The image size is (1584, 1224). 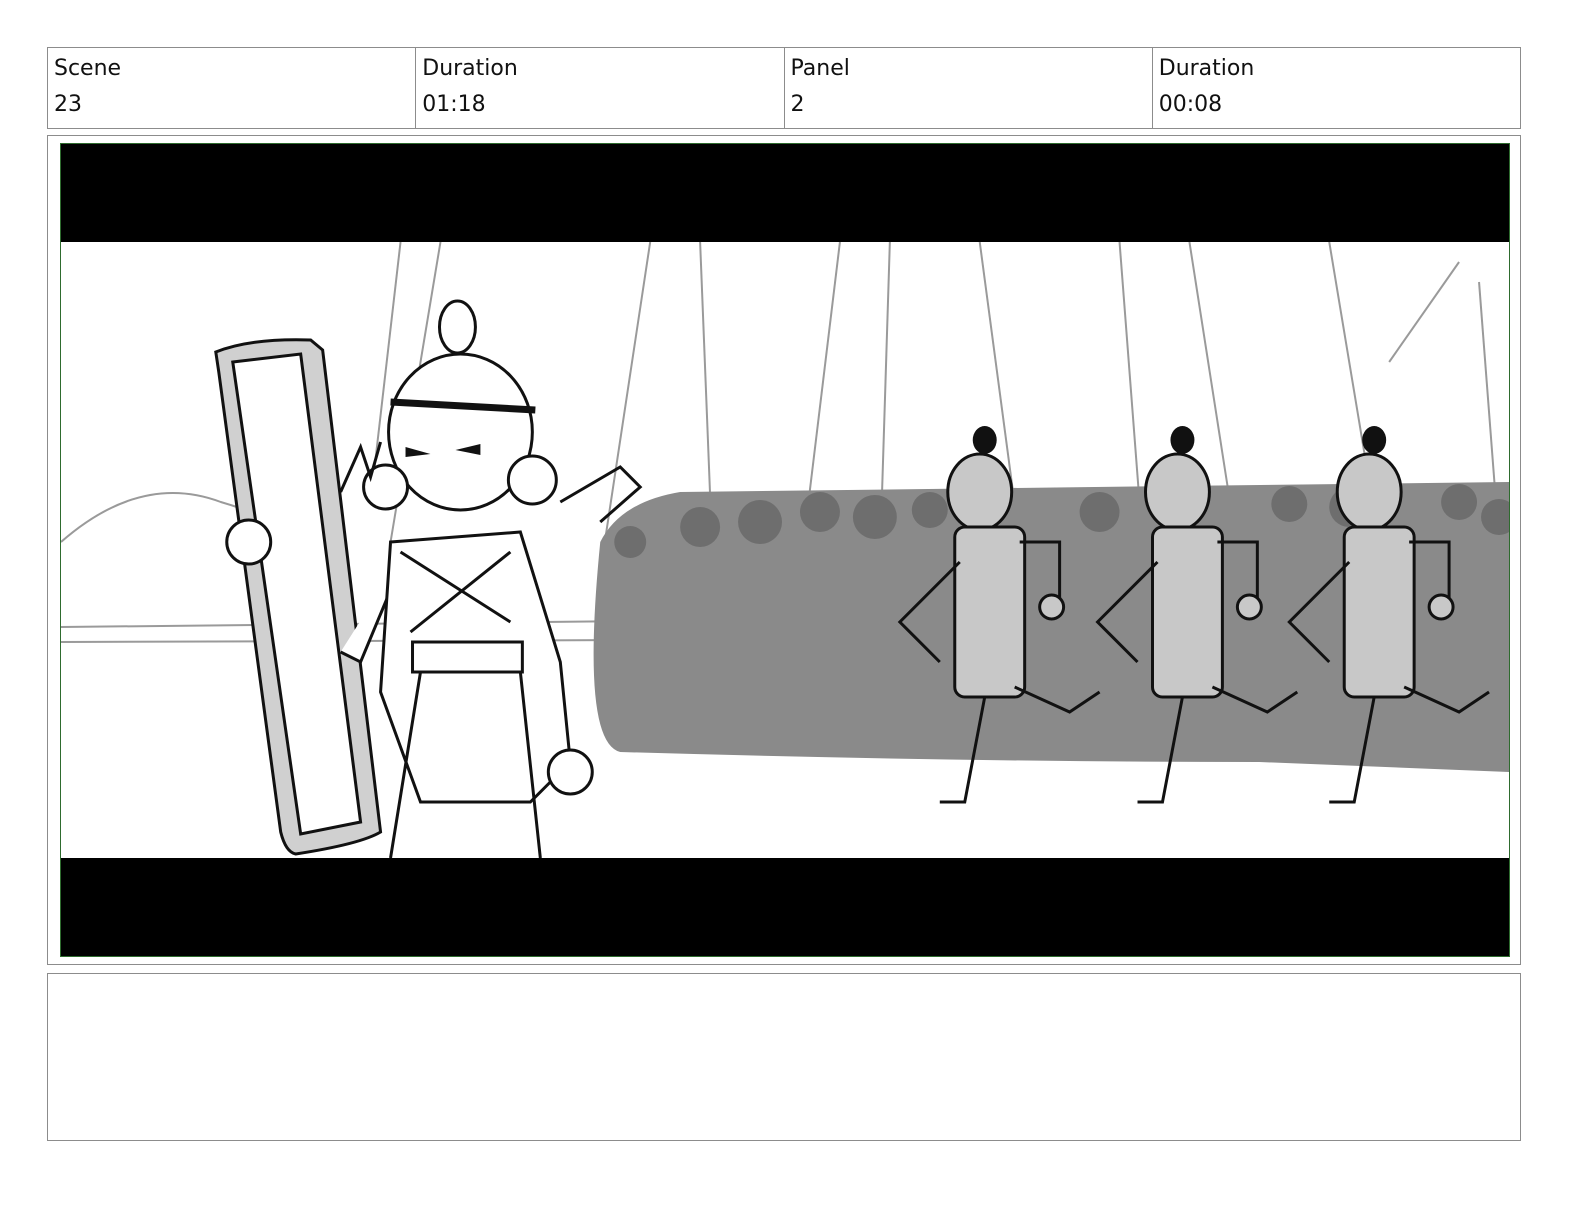 I want to click on scene-duration-label: Duration, so click(x=470, y=68).